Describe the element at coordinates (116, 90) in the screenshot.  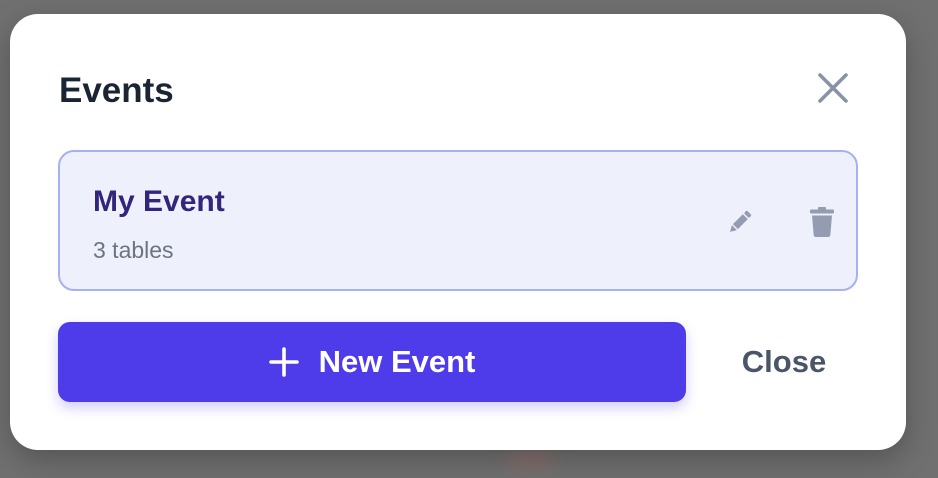
I see `modal-title: Events` at that location.